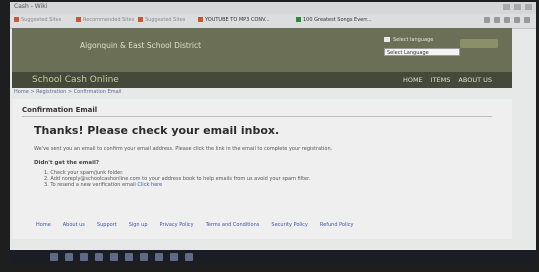 The width and height of the screenshot is (539, 272). Describe the element at coordinates (149, 185) in the screenshot. I see `resend-link: Click here` at that location.